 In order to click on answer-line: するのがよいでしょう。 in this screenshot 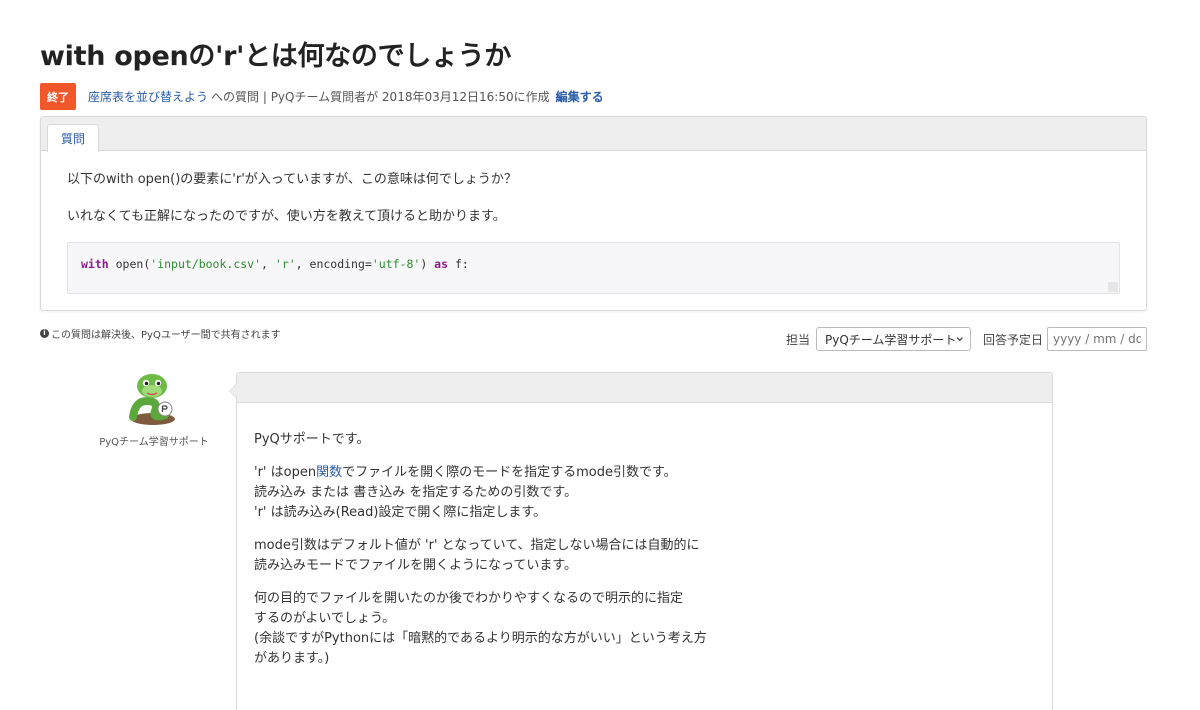, I will do `click(325, 618)`.